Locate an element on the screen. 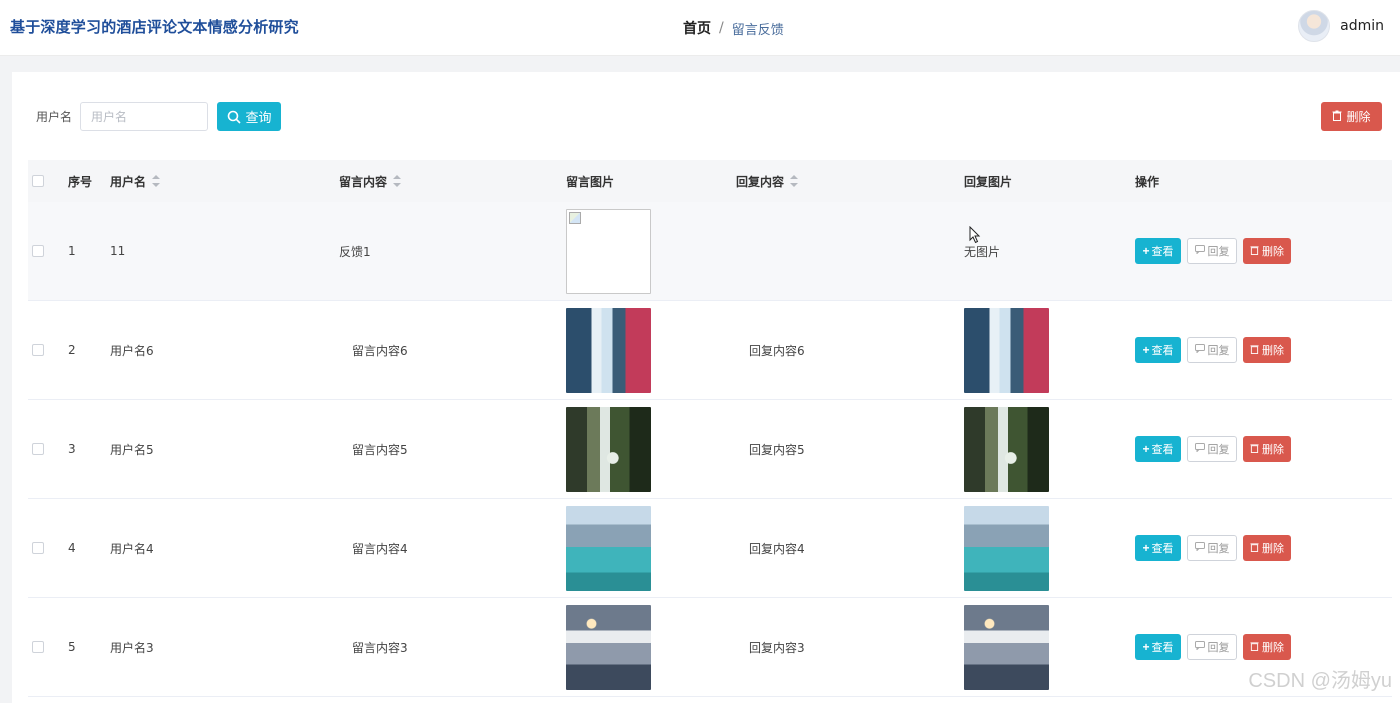  table-header: 序号 用户名 留言内容 留言图片 回复内容 回复图片 操作 is located at coordinates (710, 181).